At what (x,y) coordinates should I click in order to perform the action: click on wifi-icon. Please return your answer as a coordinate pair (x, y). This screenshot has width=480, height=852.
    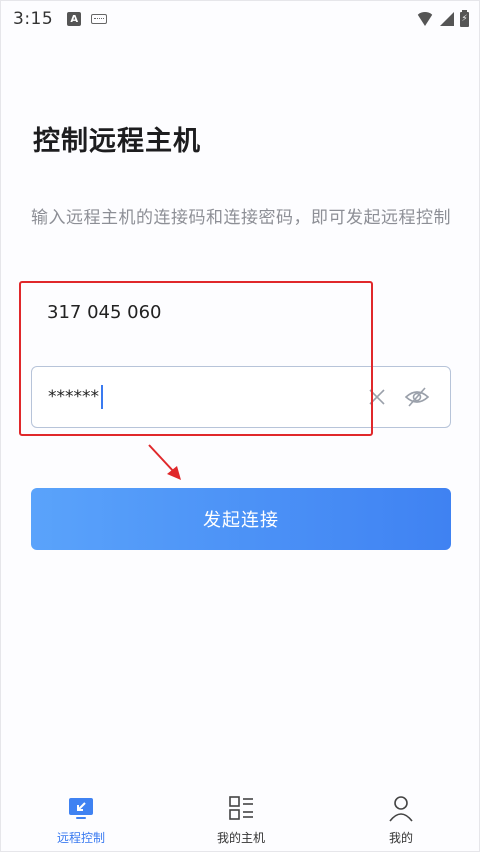
    Looking at the image, I should click on (425, 19).